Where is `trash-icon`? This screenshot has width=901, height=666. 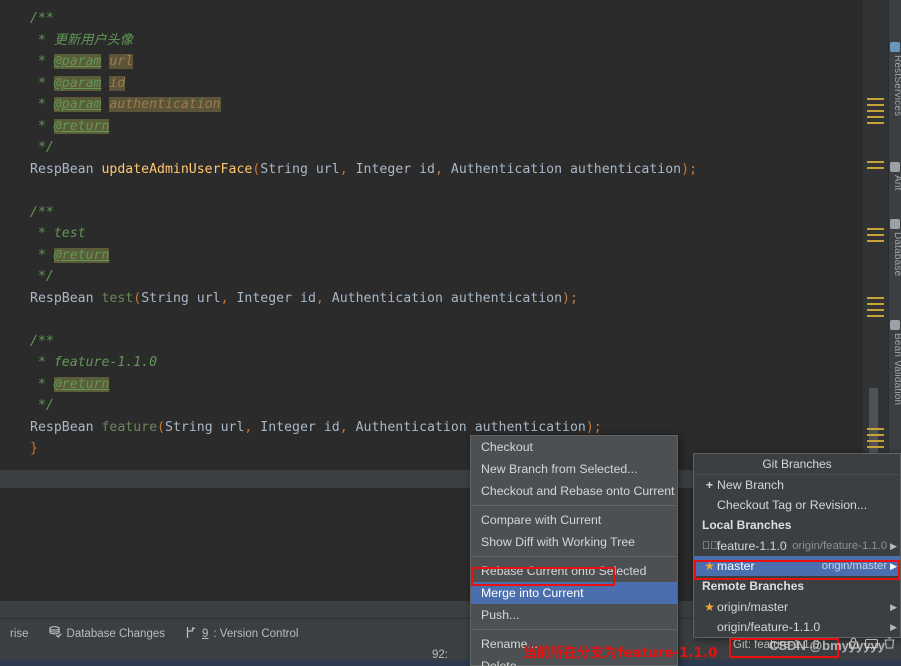 trash-icon is located at coordinates (889, 644).